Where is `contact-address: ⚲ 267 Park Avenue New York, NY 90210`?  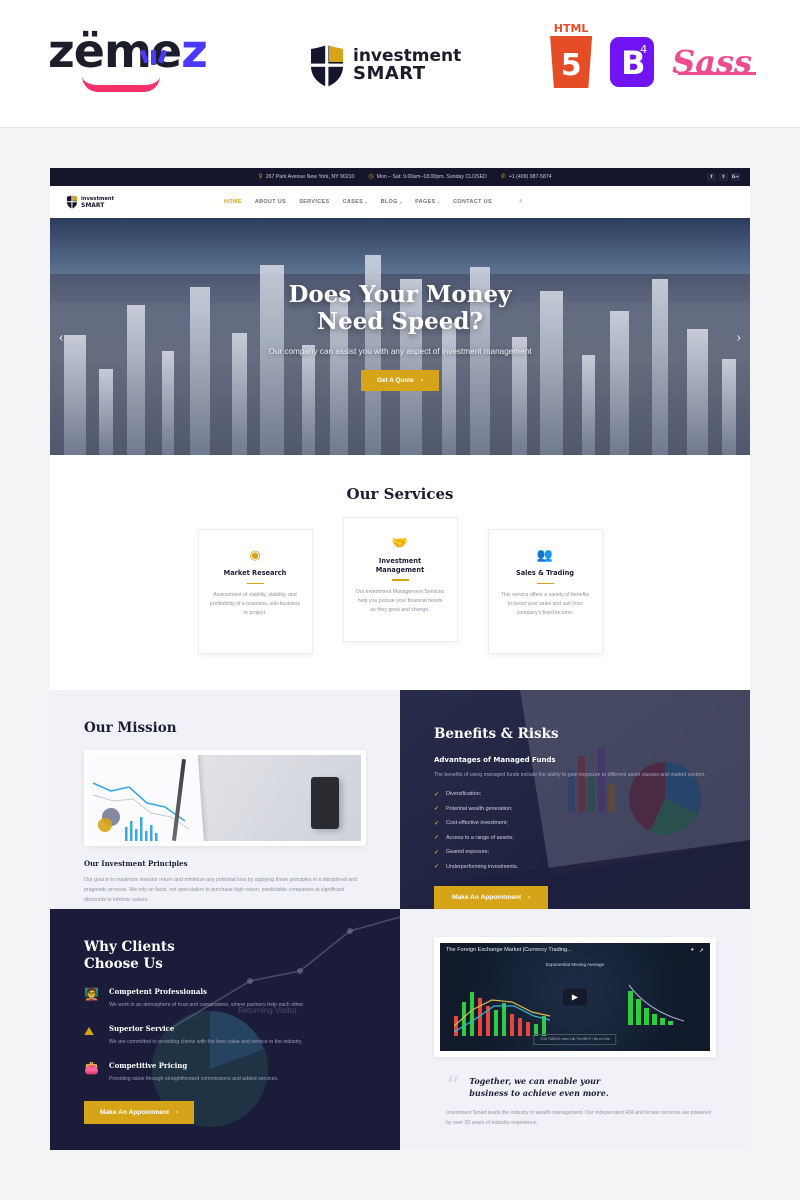
contact-address: ⚲ 267 Park Avenue New York, NY 90210 is located at coordinates (306, 177).